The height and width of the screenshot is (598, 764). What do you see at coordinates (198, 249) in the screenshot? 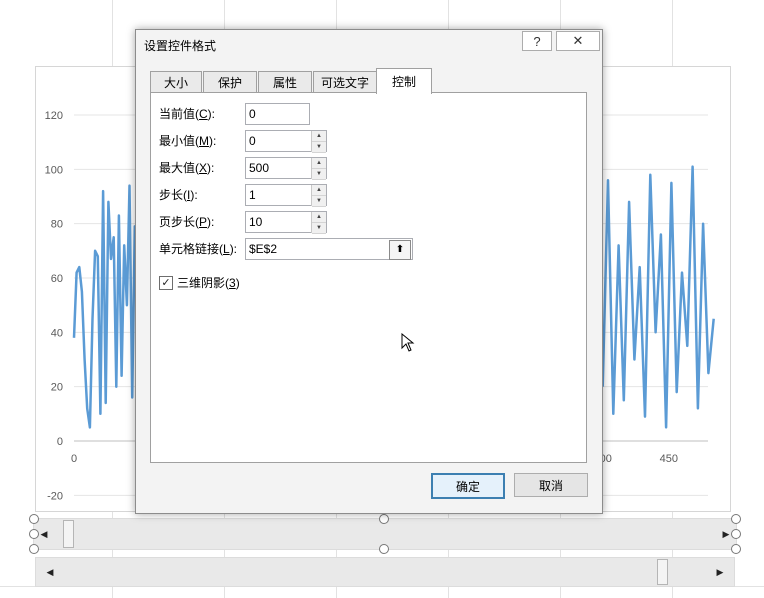
I see `cell-link-label: 单元格链接(L):` at bounding box center [198, 249].